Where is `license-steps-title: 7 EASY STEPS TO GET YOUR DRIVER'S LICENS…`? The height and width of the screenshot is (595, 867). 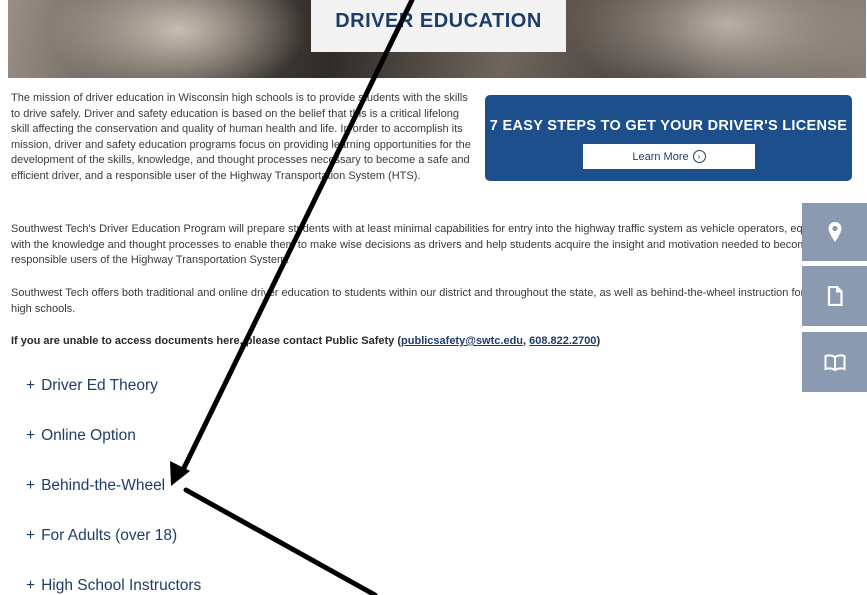
license-steps-title: 7 EASY STEPS TO GET YOUR DRIVER'S LICENS… is located at coordinates (668, 126).